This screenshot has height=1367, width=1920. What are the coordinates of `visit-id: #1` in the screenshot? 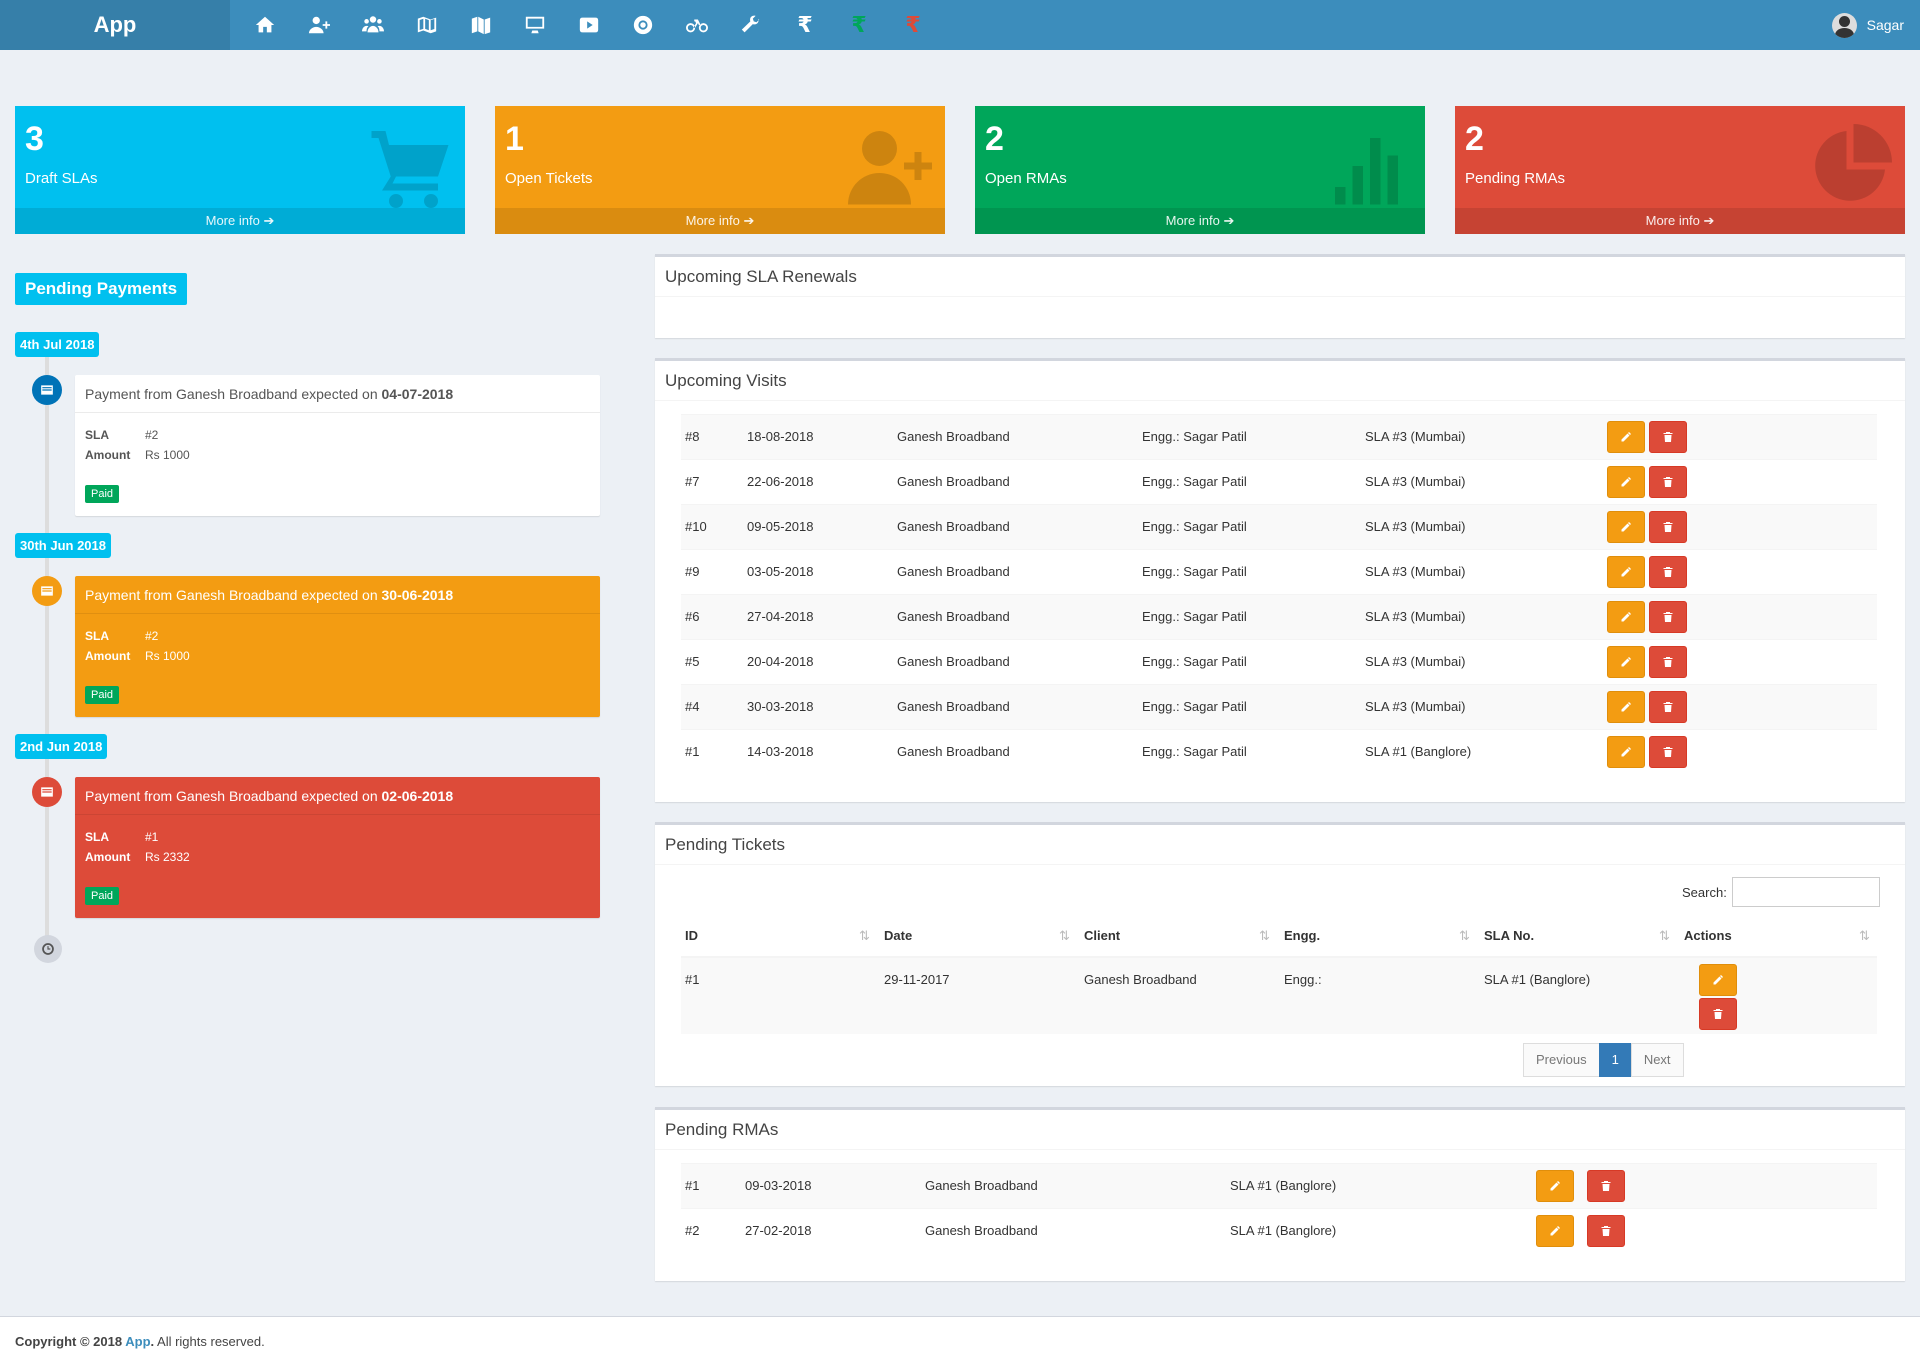 It's located at (692, 751).